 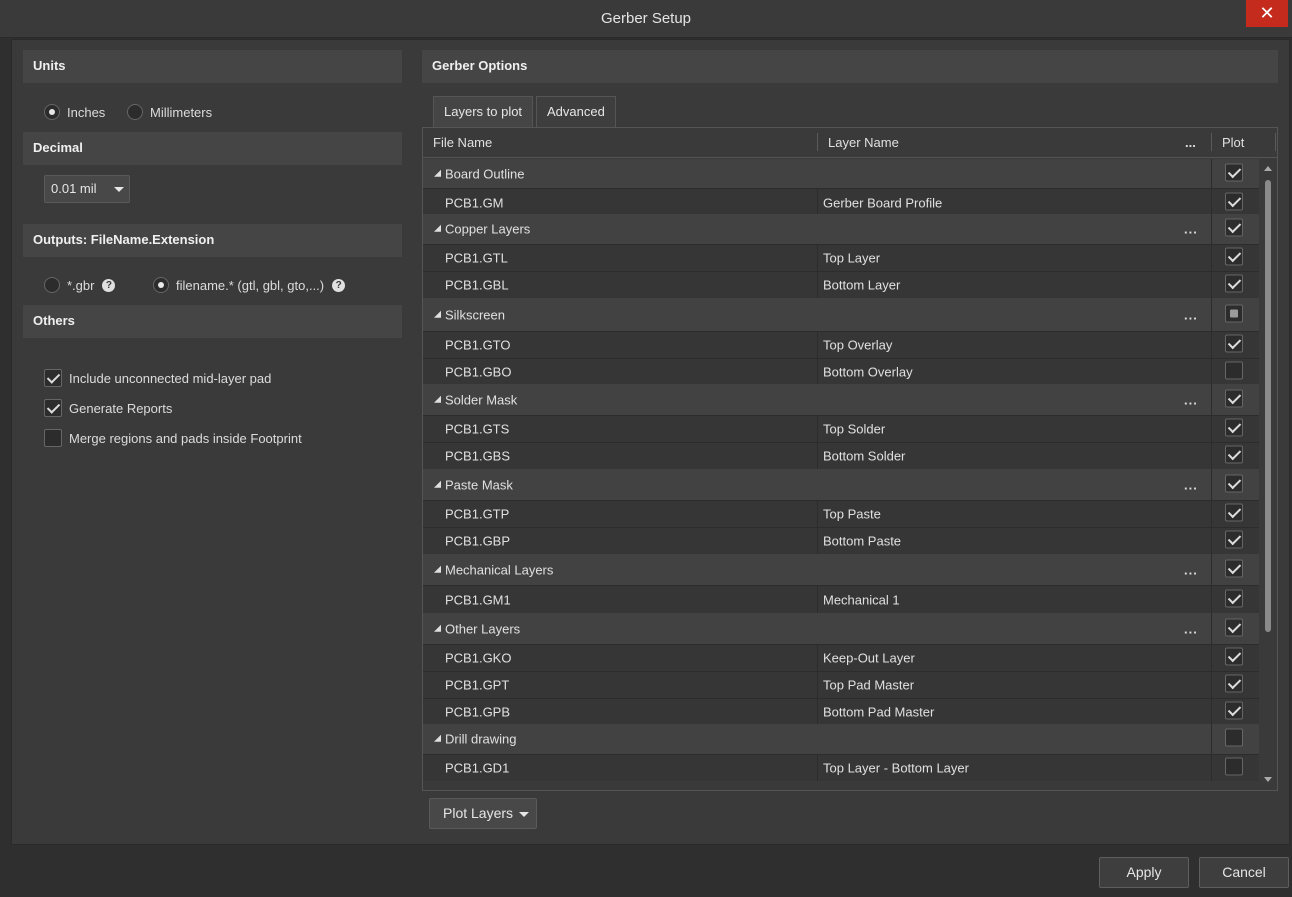 I want to click on table-row: PCB1.GBO Bottom Overlay, so click(x=841, y=371).